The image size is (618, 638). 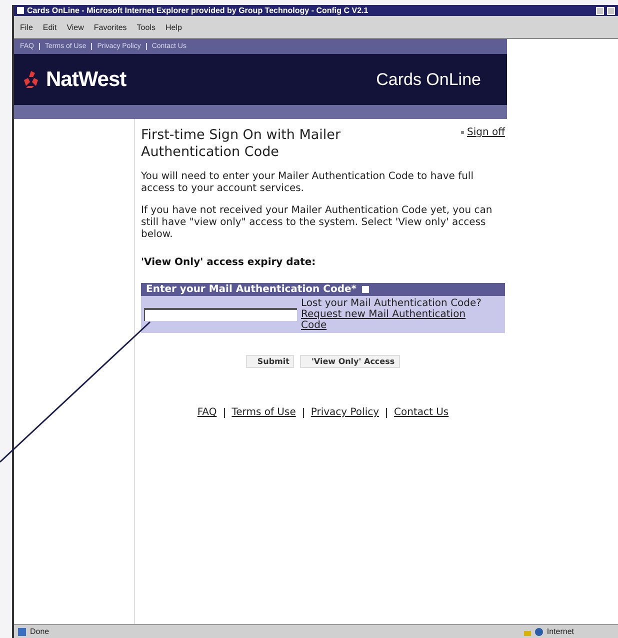 What do you see at coordinates (241, 144) in the screenshot?
I see `page-title: First-time Sign On with Mailer Authentication Code` at bounding box center [241, 144].